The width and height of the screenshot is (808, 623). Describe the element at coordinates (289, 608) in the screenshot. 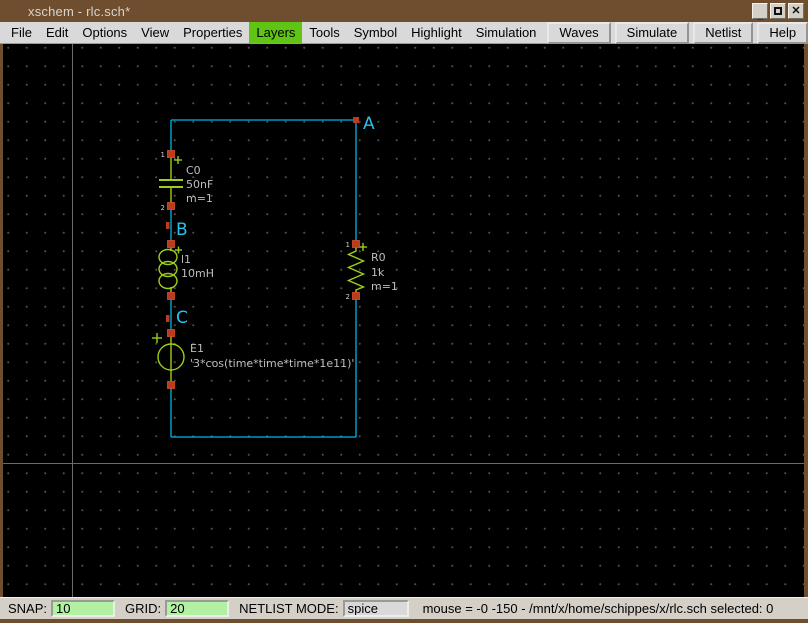

I see `netlist-mode-label: NETLIST MODE:` at that location.